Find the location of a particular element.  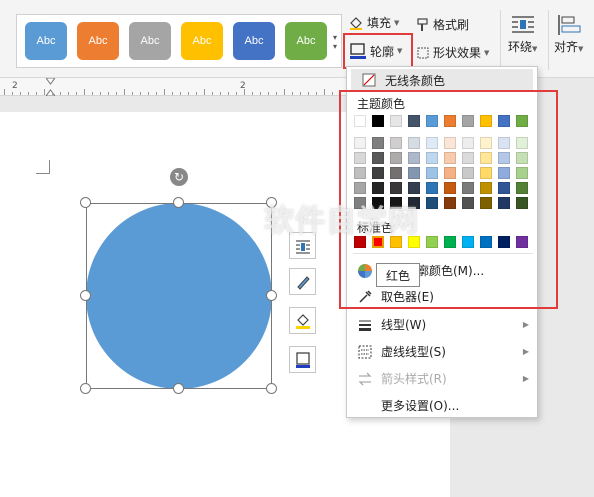

color-tooltip: 红色 is located at coordinates (398, 275).